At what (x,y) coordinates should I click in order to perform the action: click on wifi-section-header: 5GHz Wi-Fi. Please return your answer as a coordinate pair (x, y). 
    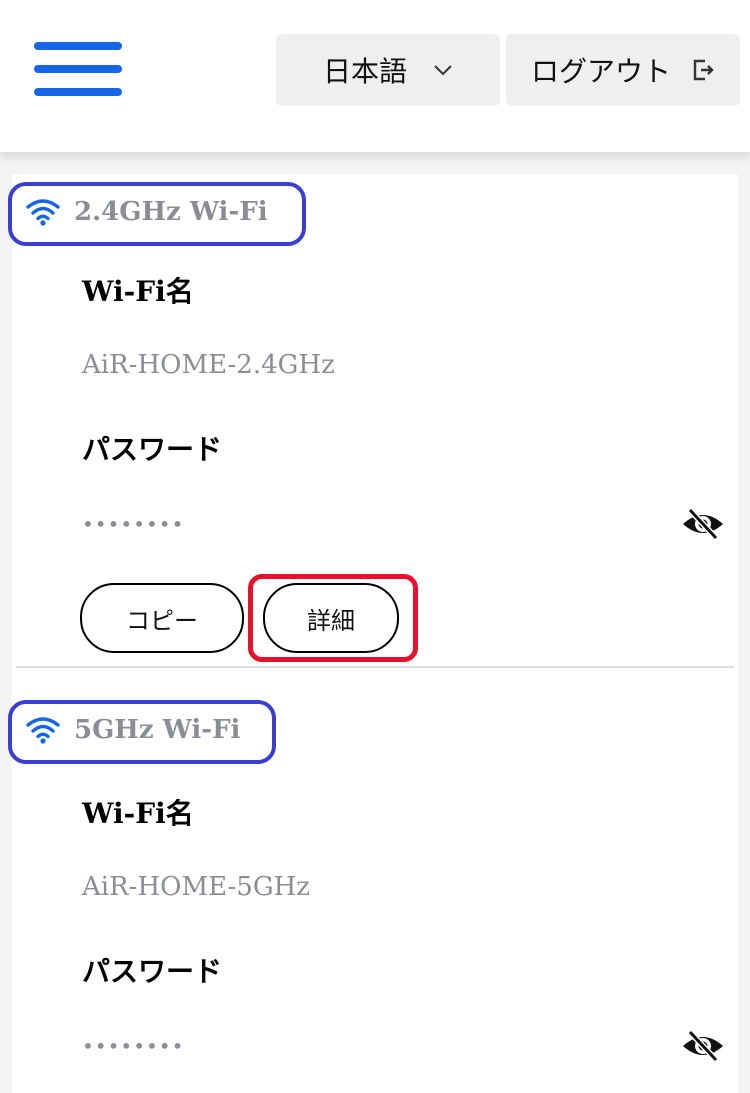
    Looking at the image, I should click on (133, 730).